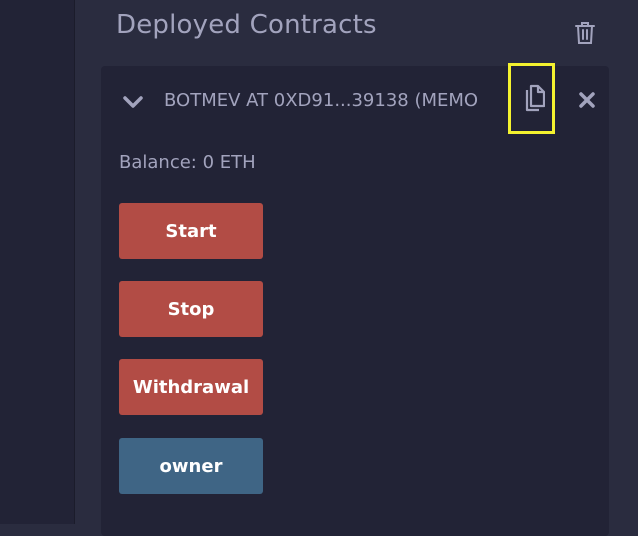  What do you see at coordinates (246, 25) in the screenshot?
I see `panel-title: Deployed Contracts` at bounding box center [246, 25].